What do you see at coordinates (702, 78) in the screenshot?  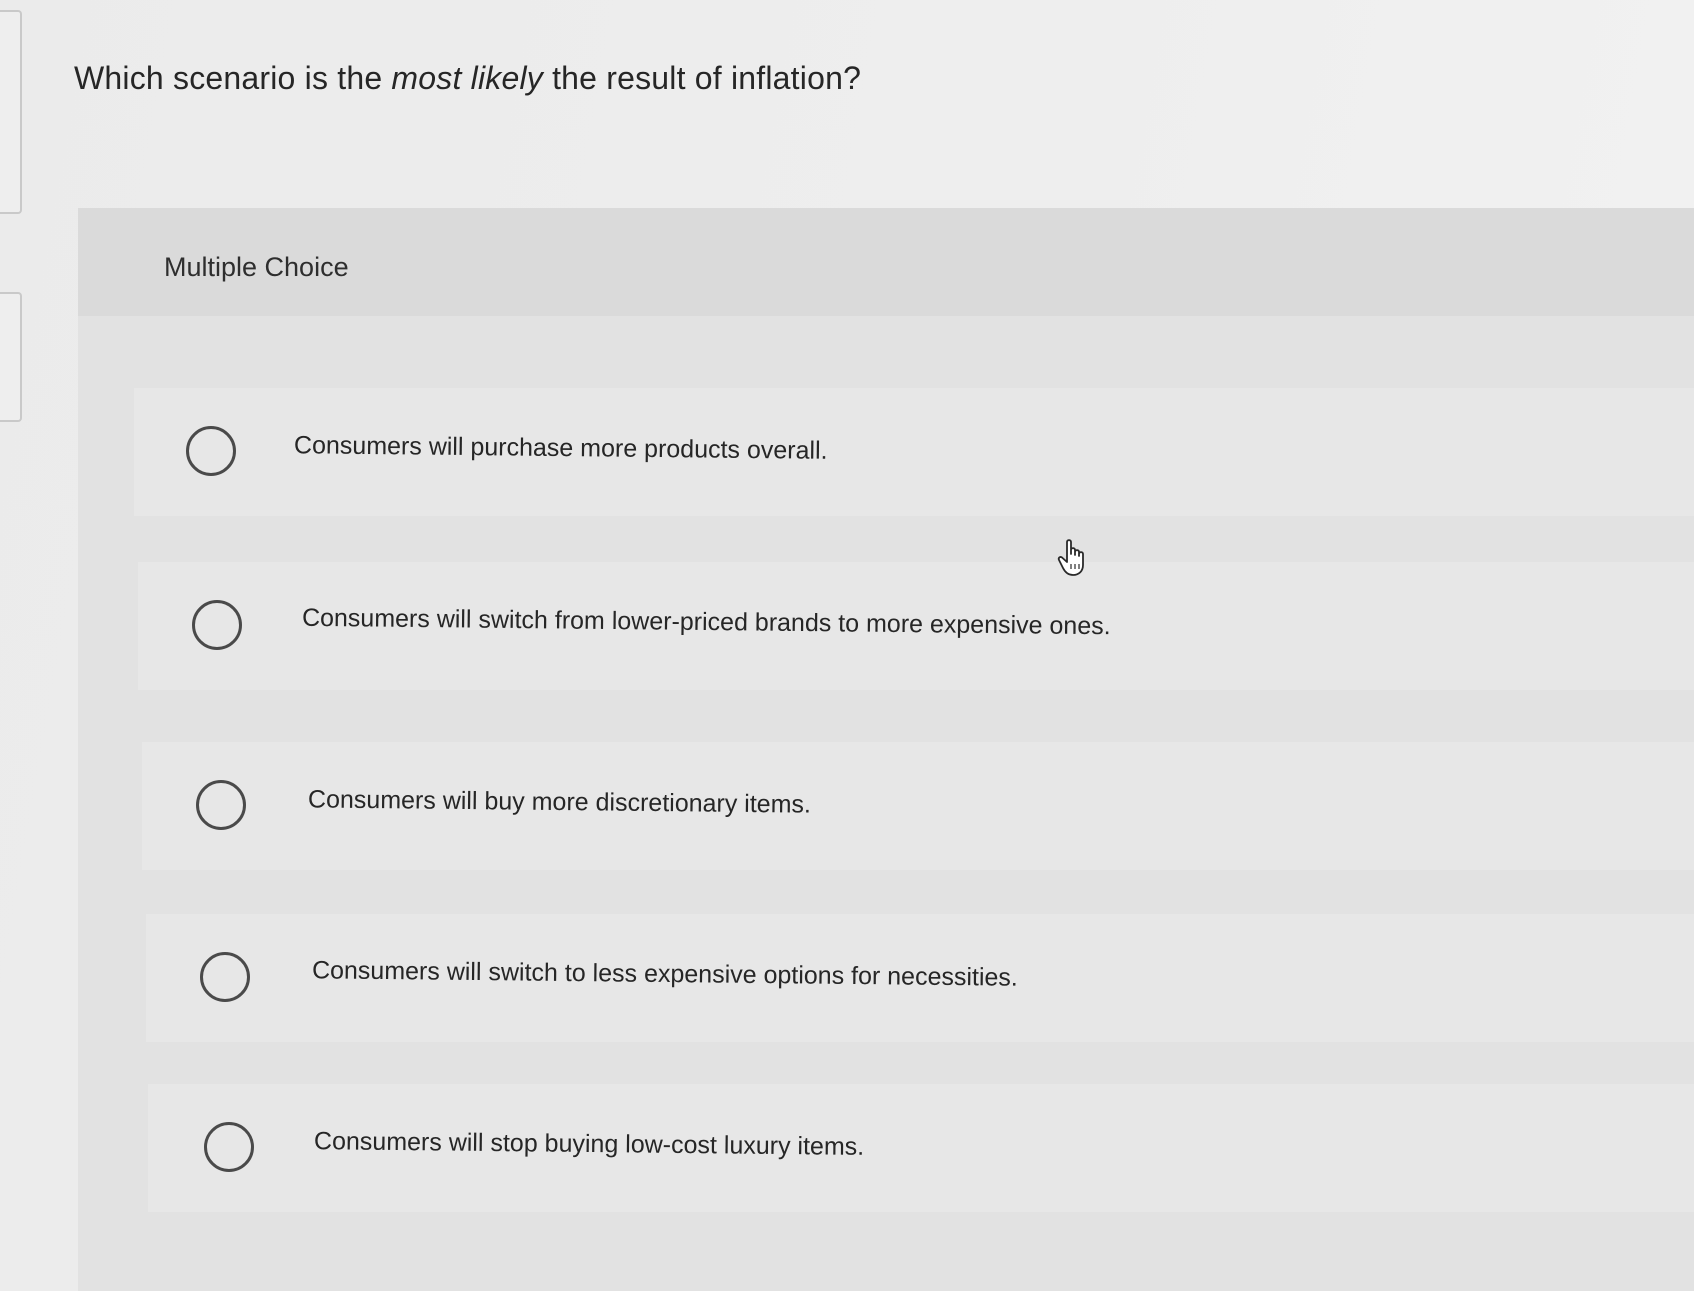 I see `question-text-end: the result of inflation?` at bounding box center [702, 78].